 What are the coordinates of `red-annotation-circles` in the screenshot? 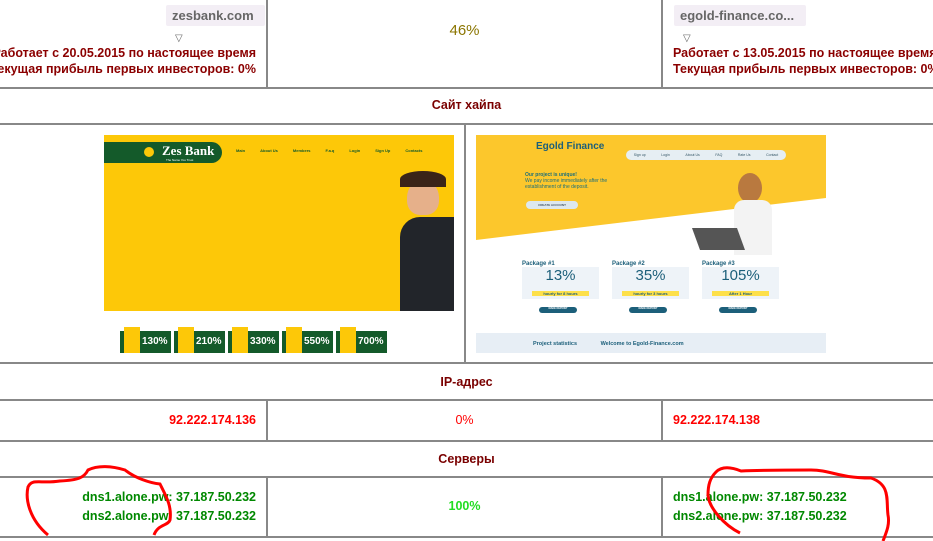 It's located at (457, 503).